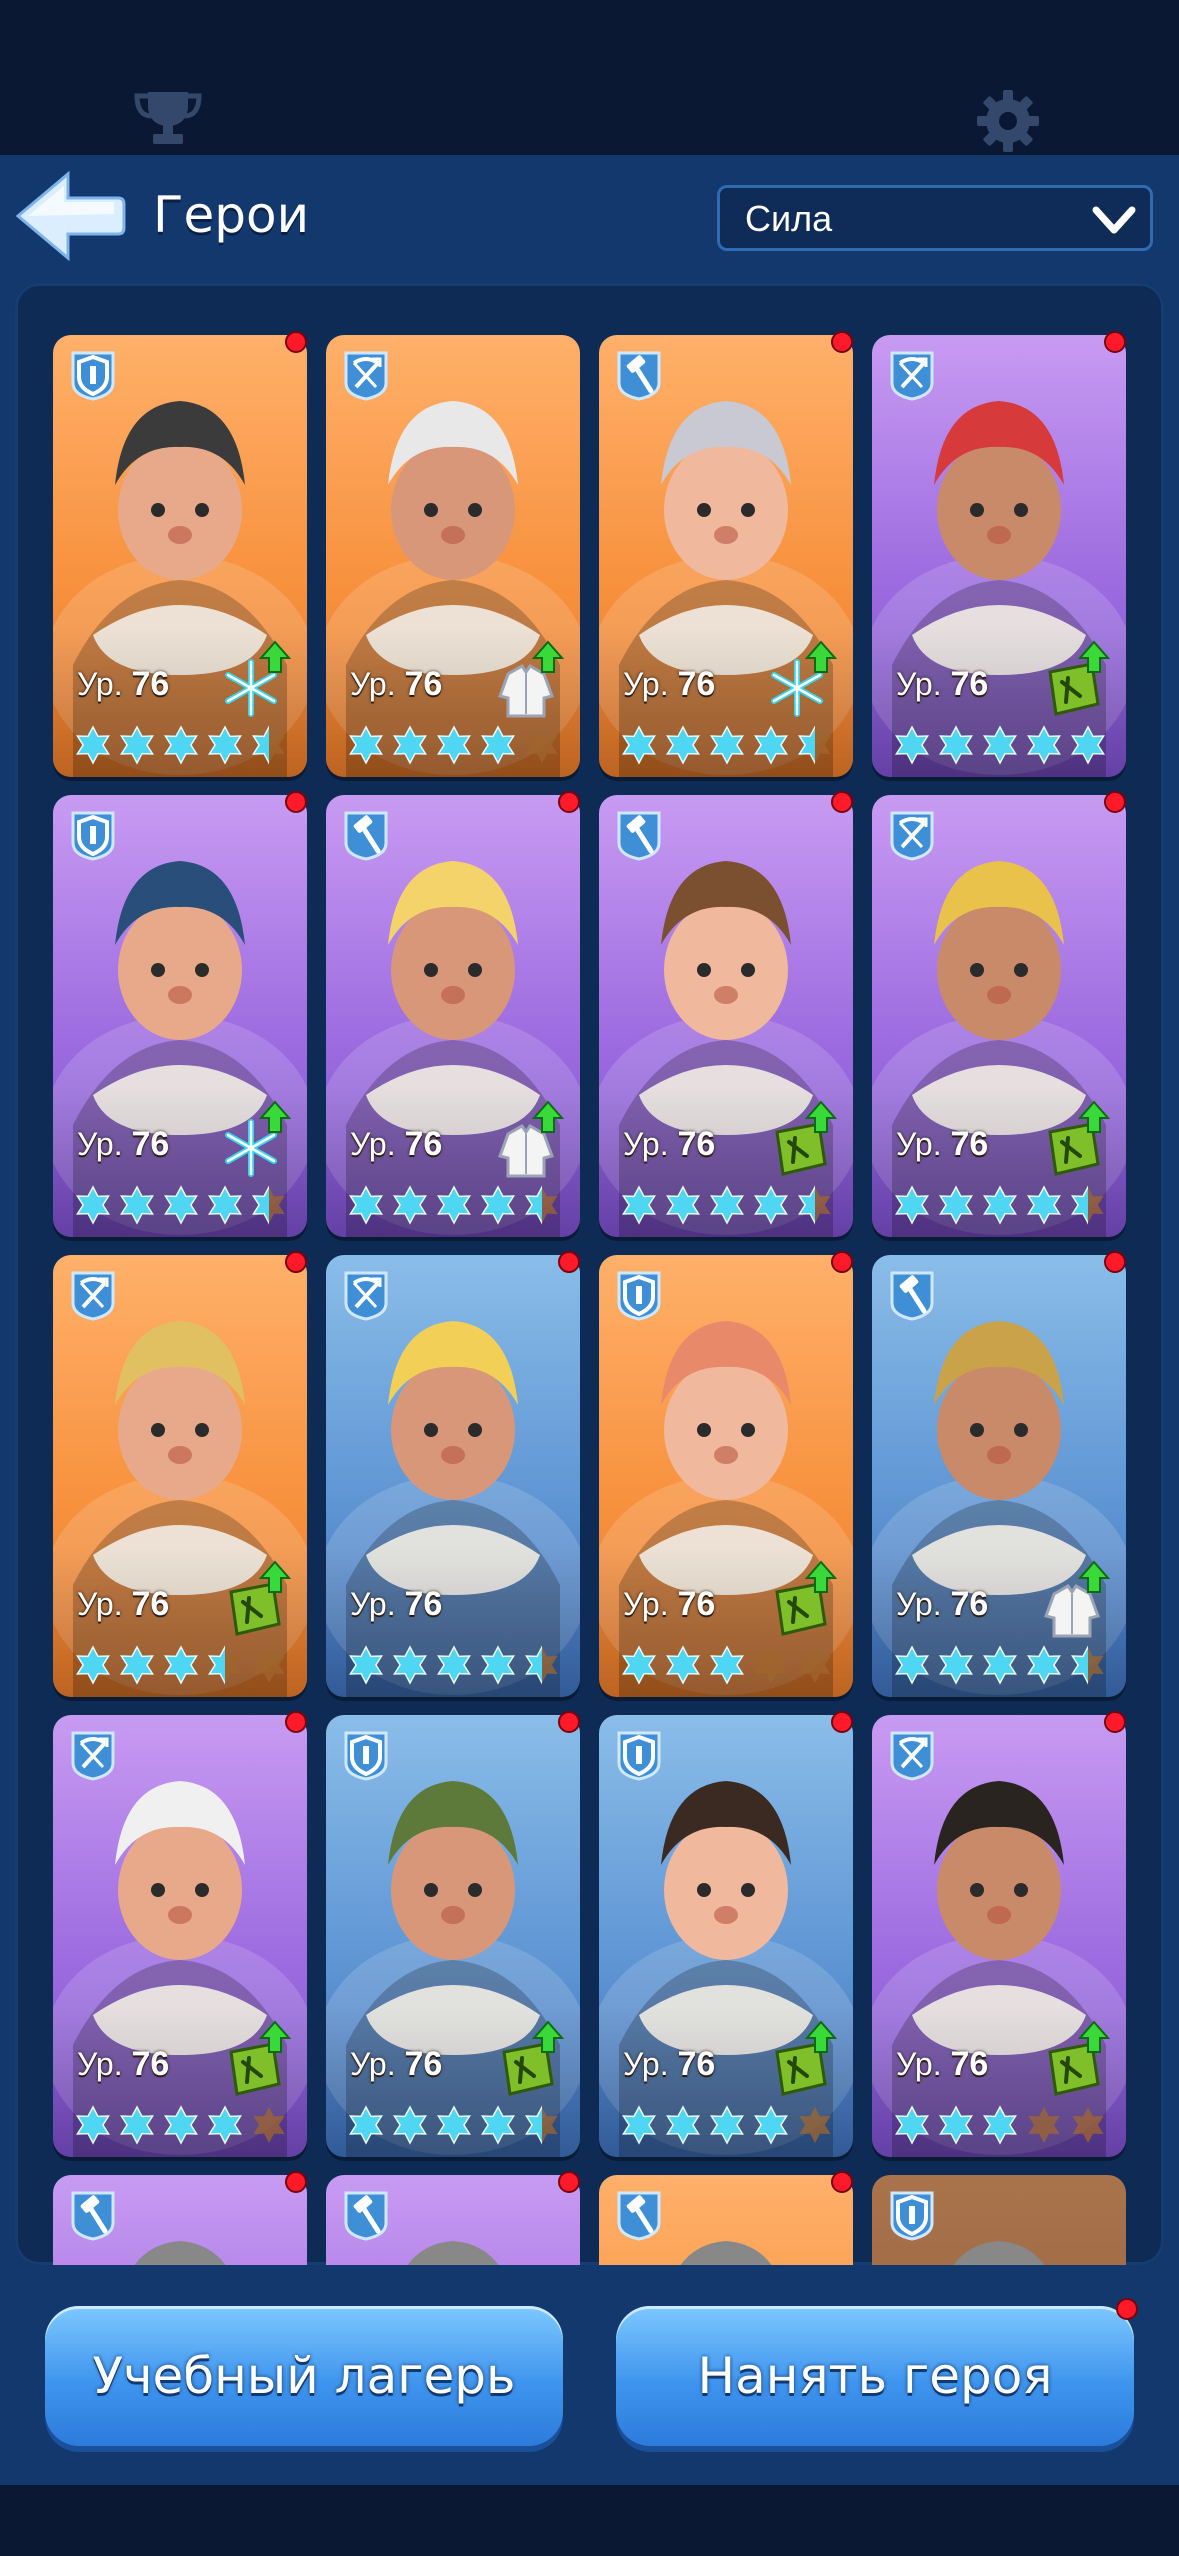 This screenshot has height=2556, width=1179. What do you see at coordinates (70, 216) in the screenshot?
I see `back-arrow-button` at bounding box center [70, 216].